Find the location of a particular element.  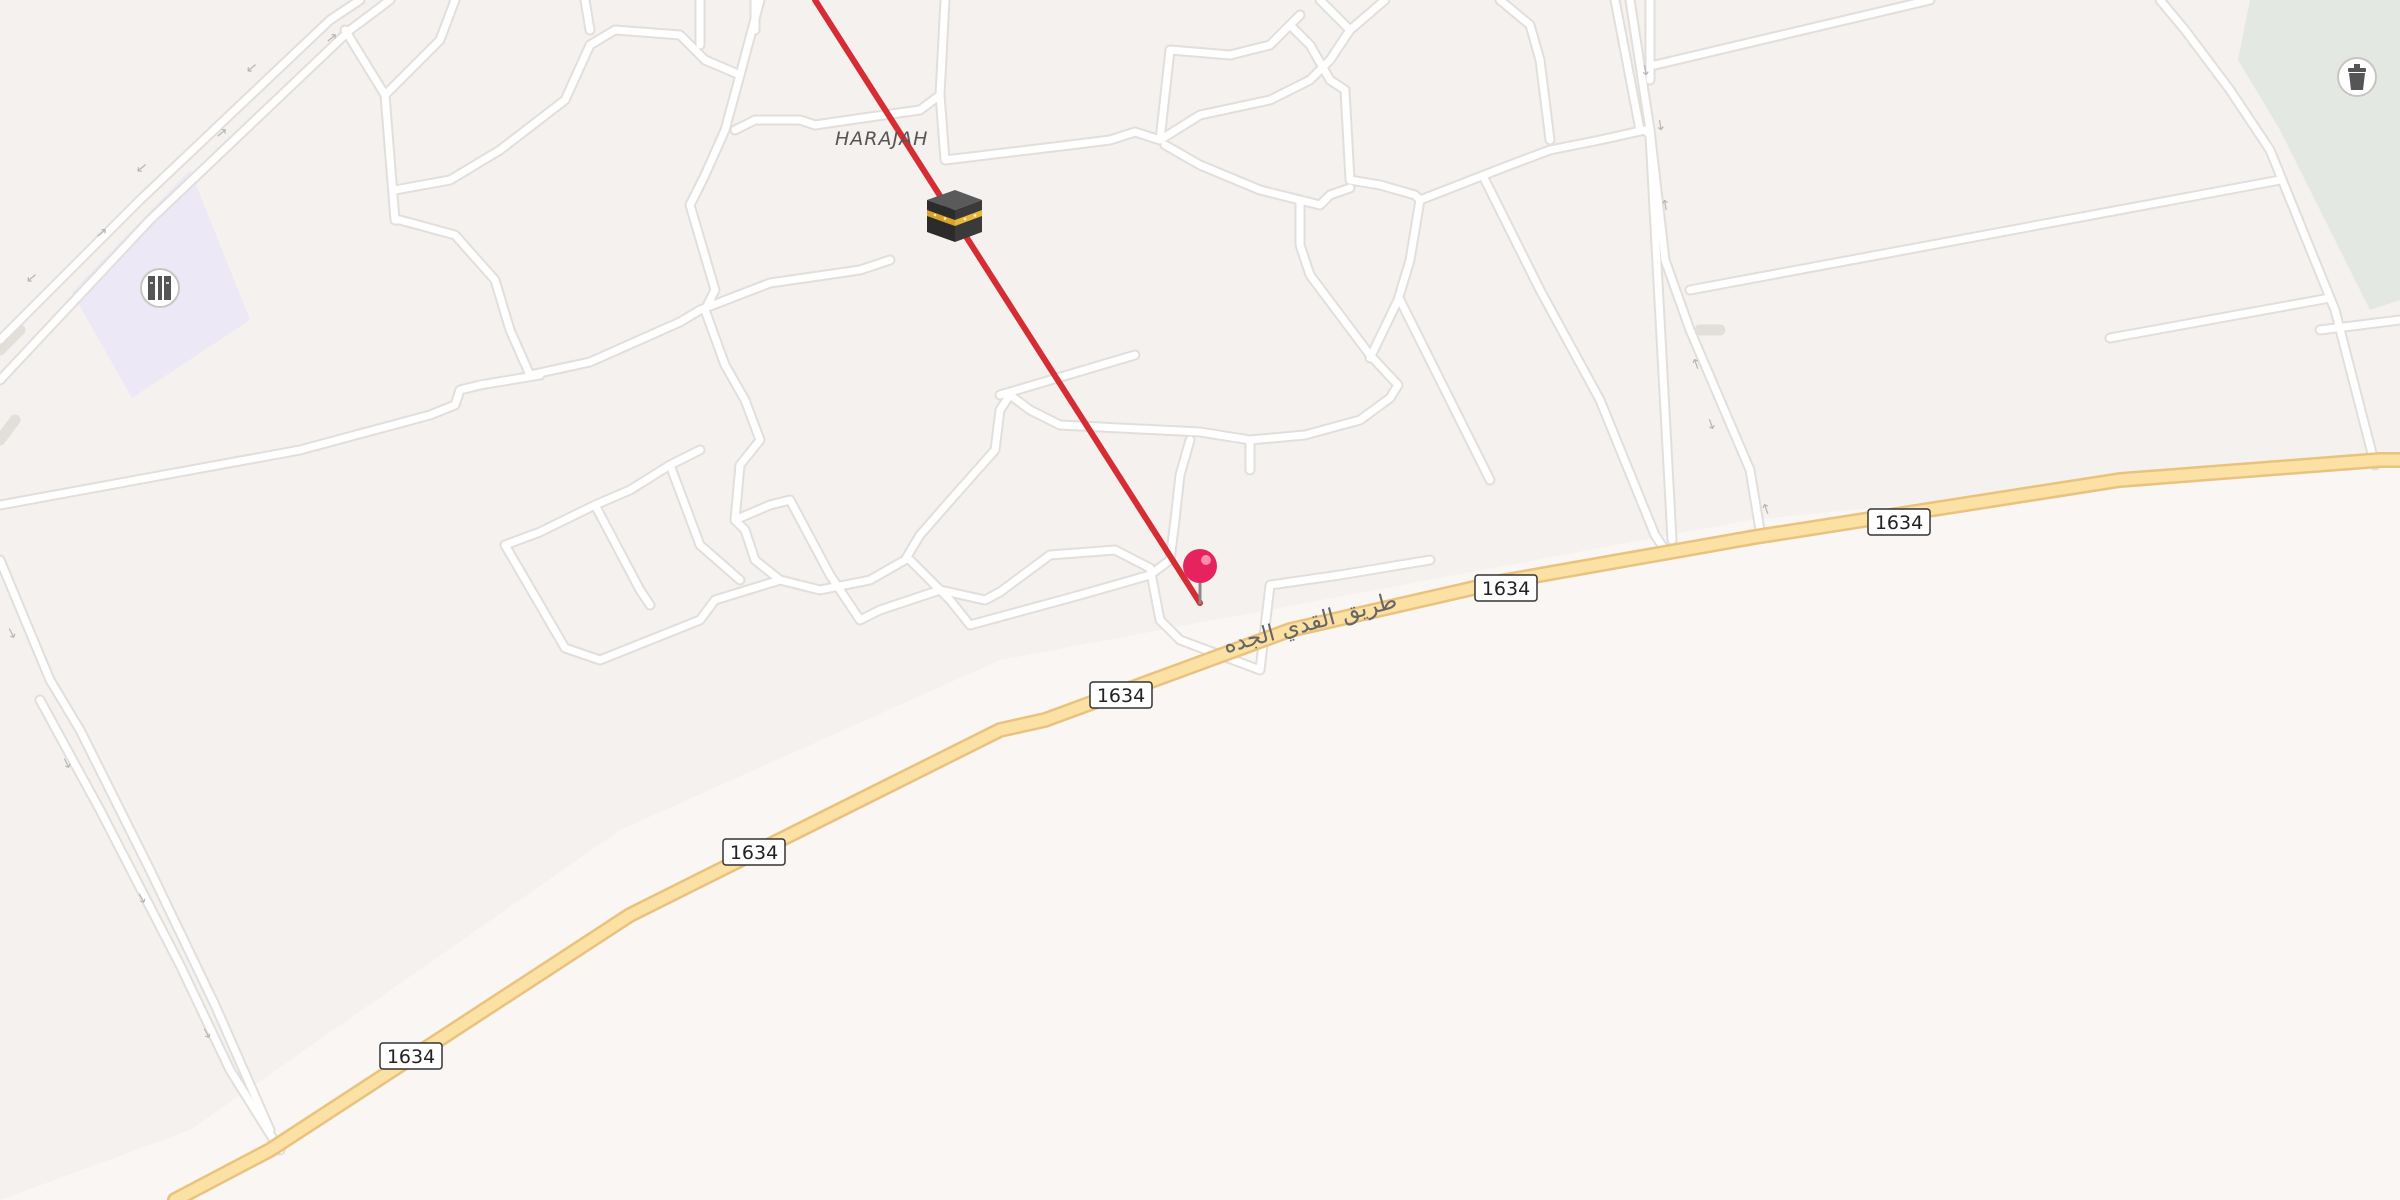

kaaba-icon is located at coordinates (954, 216).